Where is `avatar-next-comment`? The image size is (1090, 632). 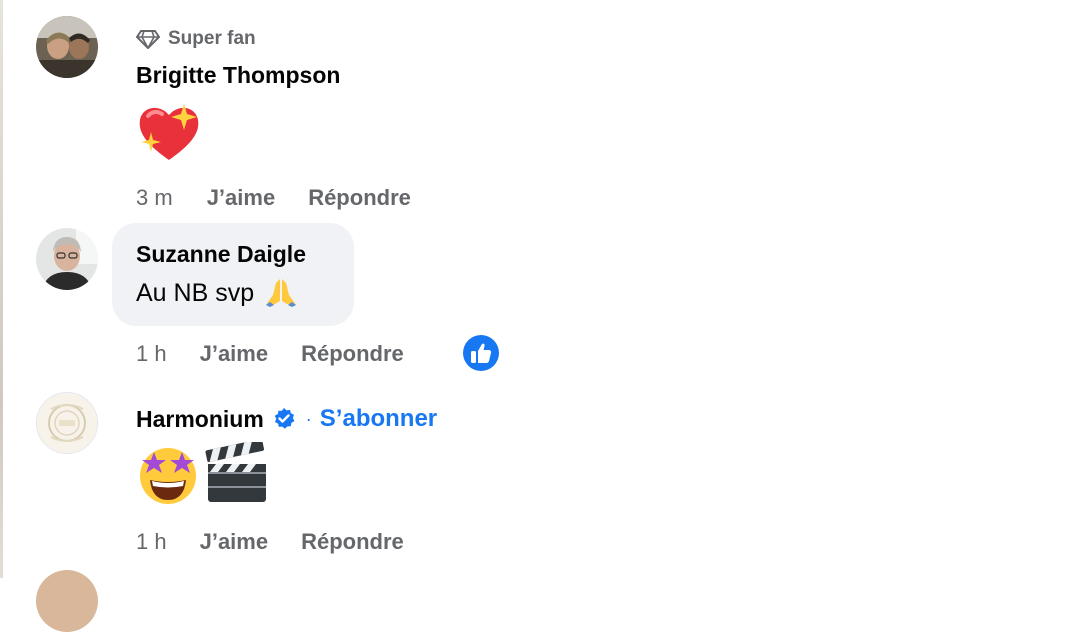
avatar-next-comment is located at coordinates (67, 601).